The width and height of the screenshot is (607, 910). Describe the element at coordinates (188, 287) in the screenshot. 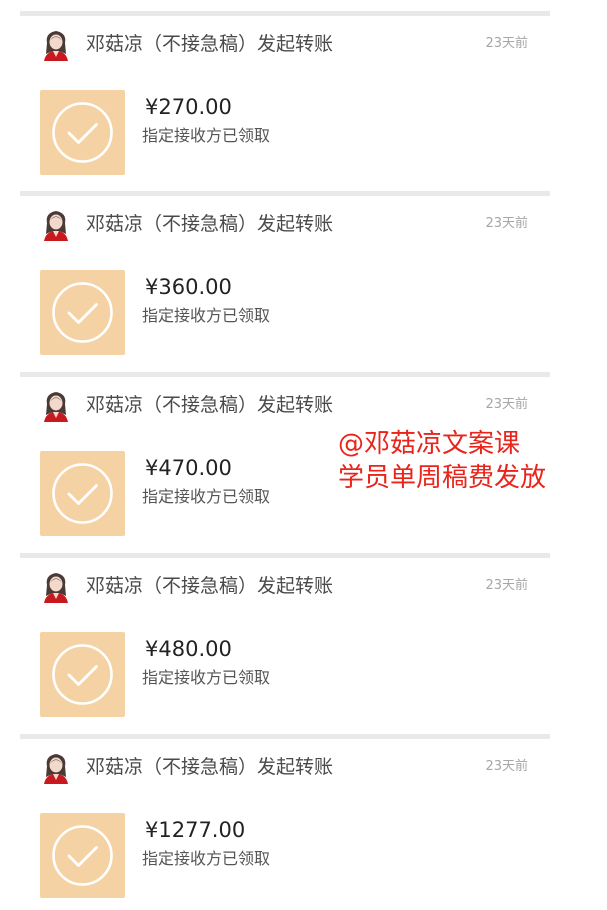

I see `transfer-amount: ¥360.00` at that location.